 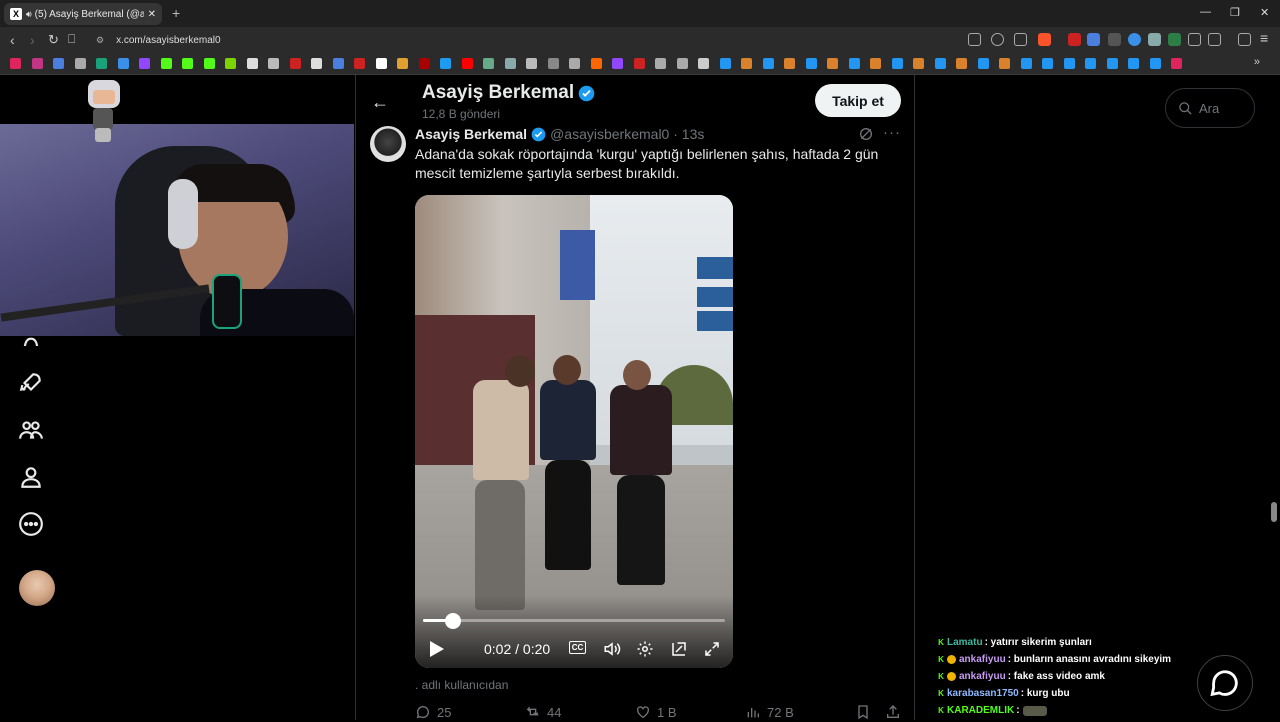 What do you see at coordinates (1205, 12) in the screenshot?
I see `minimize-icon: —` at bounding box center [1205, 12].